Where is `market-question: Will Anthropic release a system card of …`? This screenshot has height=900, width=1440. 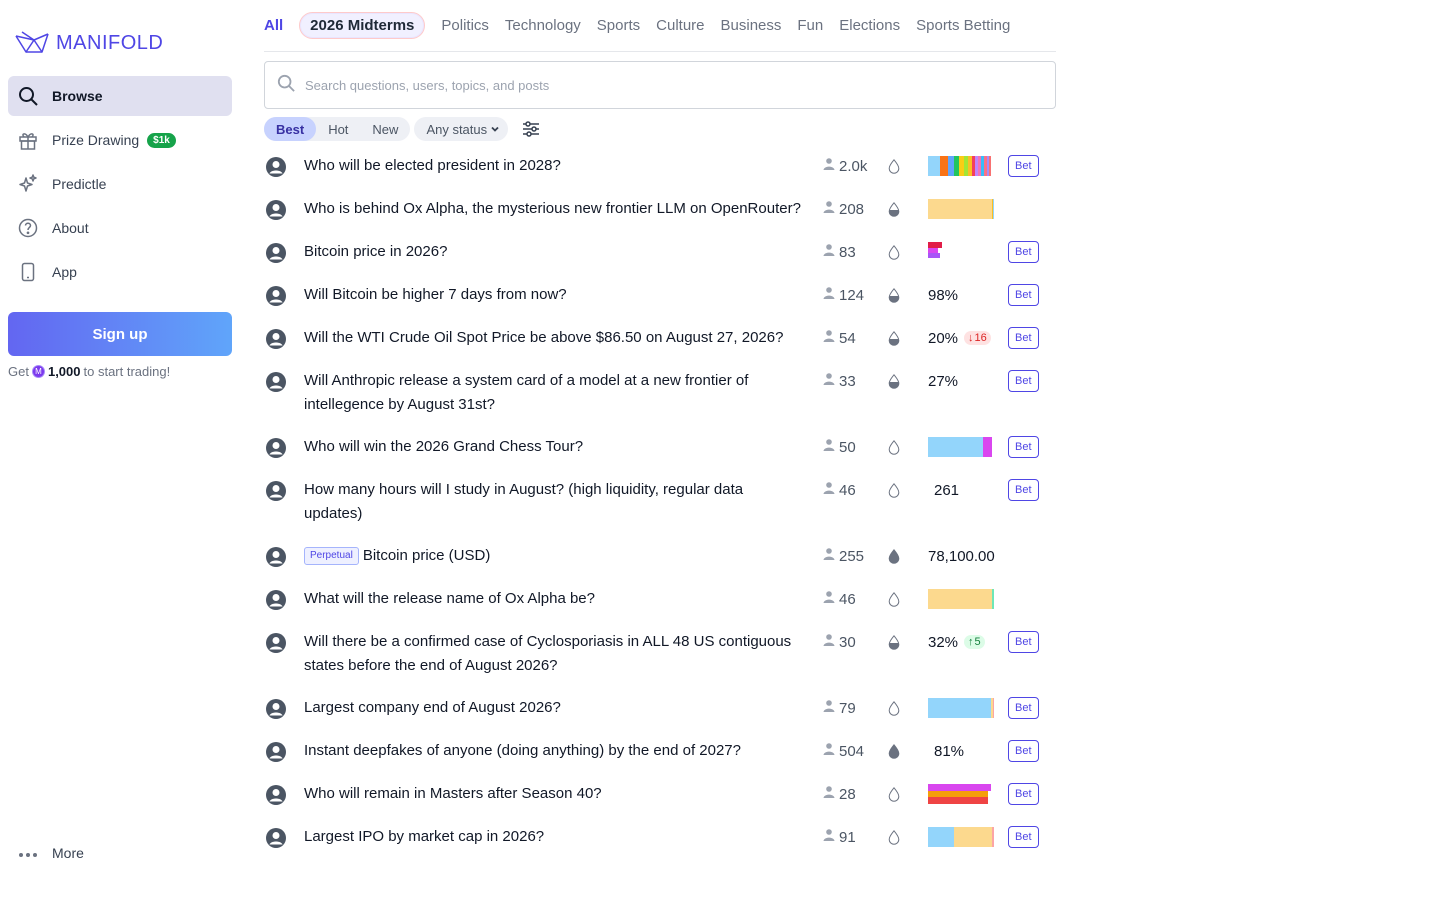 market-question: Will Anthropic release a system card of … is located at coordinates (554, 393).